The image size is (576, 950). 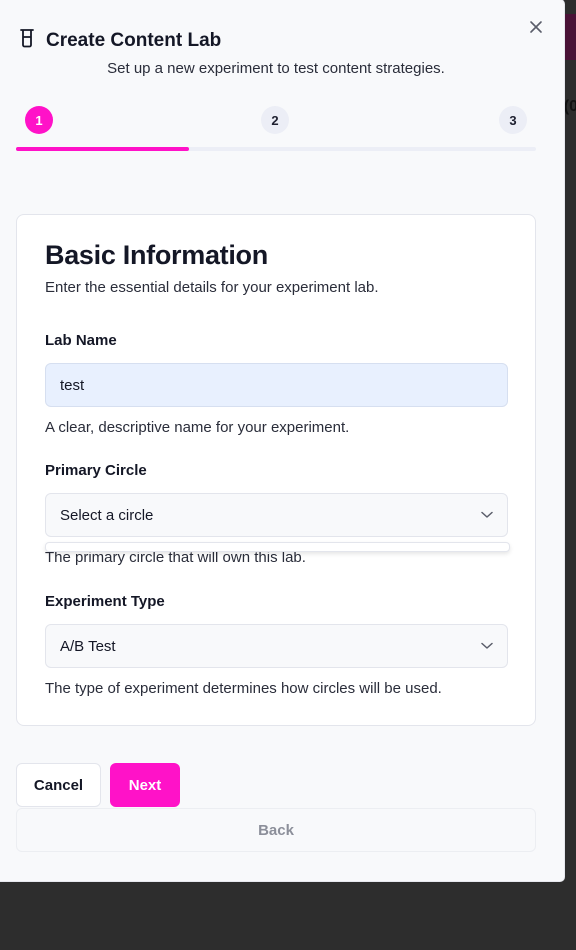 What do you see at coordinates (134, 40) in the screenshot?
I see `dialog-title: Create Content Lab` at bounding box center [134, 40].